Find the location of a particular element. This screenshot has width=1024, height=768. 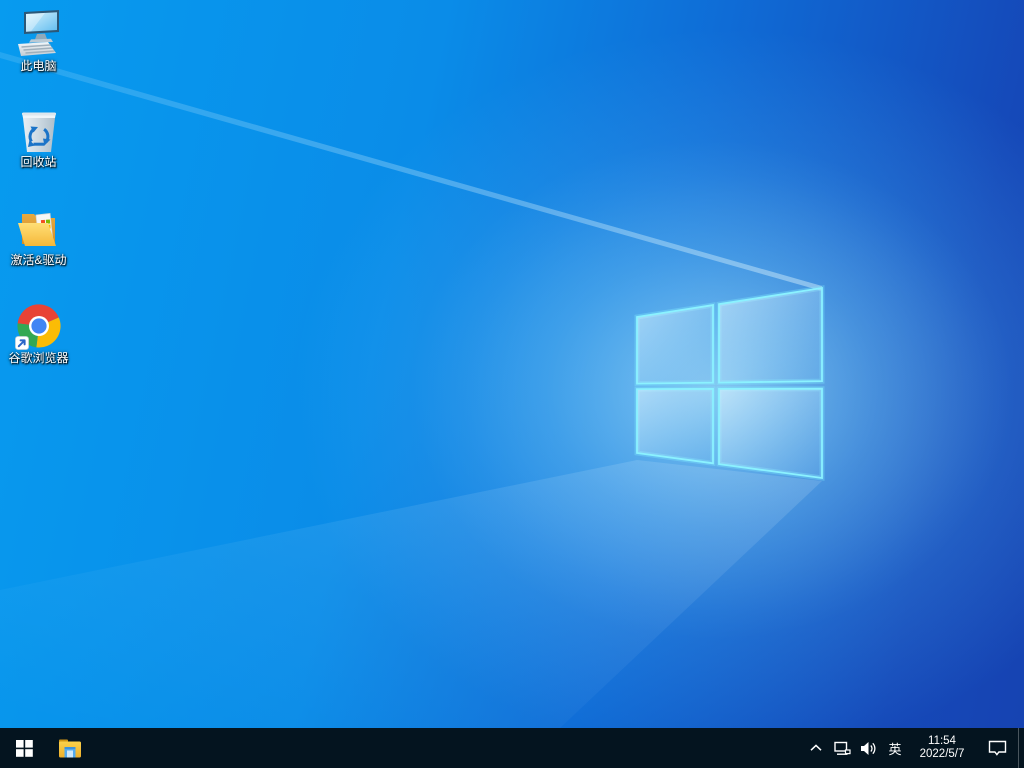

desktop-icon-recycle-bin: 回收站 is located at coordinates (38, 138).